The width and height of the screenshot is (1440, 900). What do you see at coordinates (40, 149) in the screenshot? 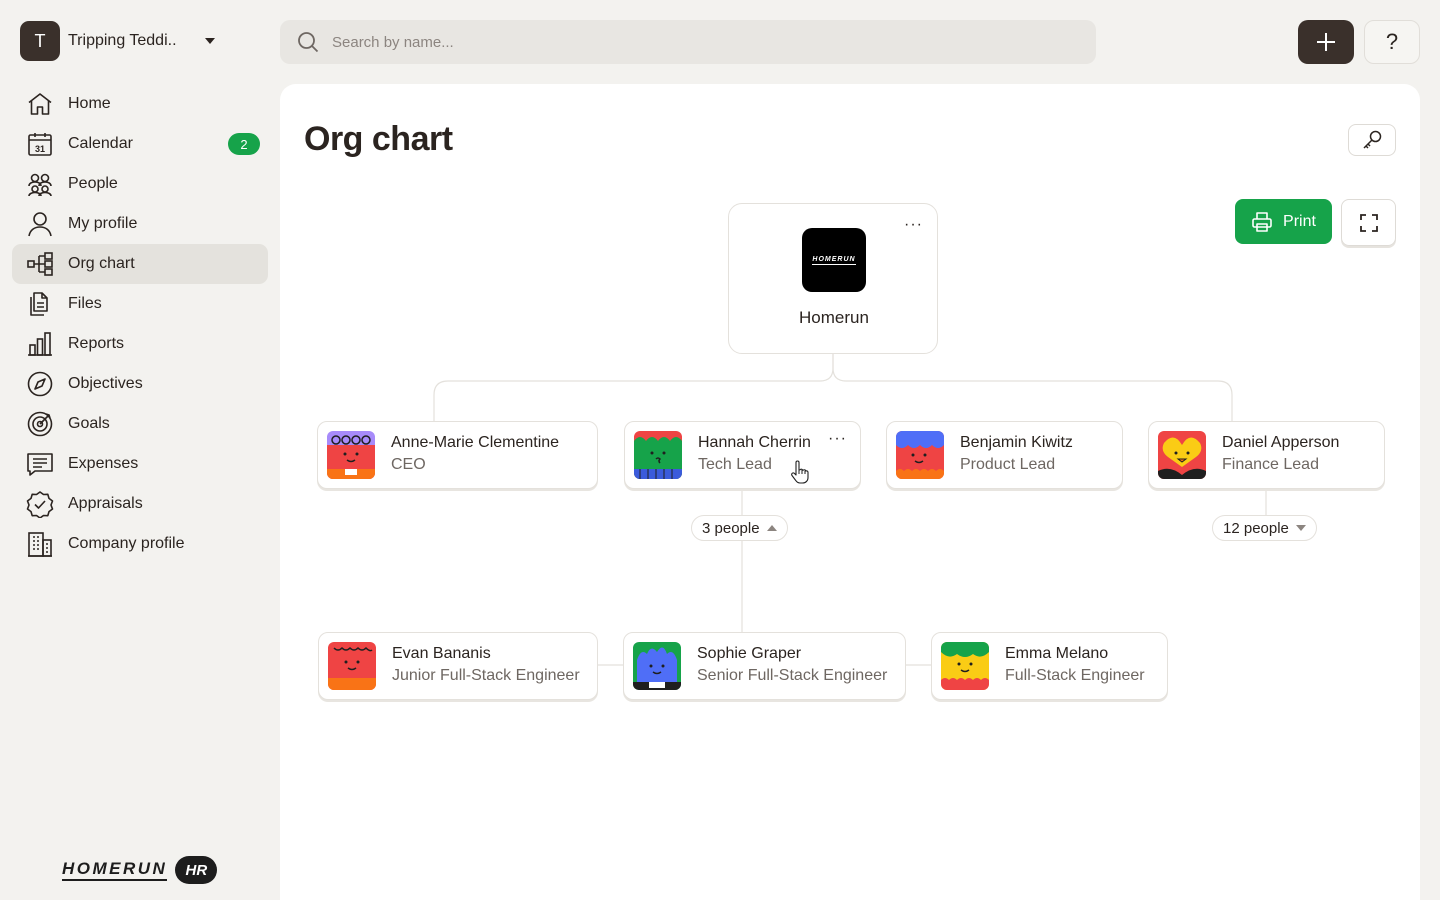
I see `svg-text: 31` at bounding box center [40, 149].